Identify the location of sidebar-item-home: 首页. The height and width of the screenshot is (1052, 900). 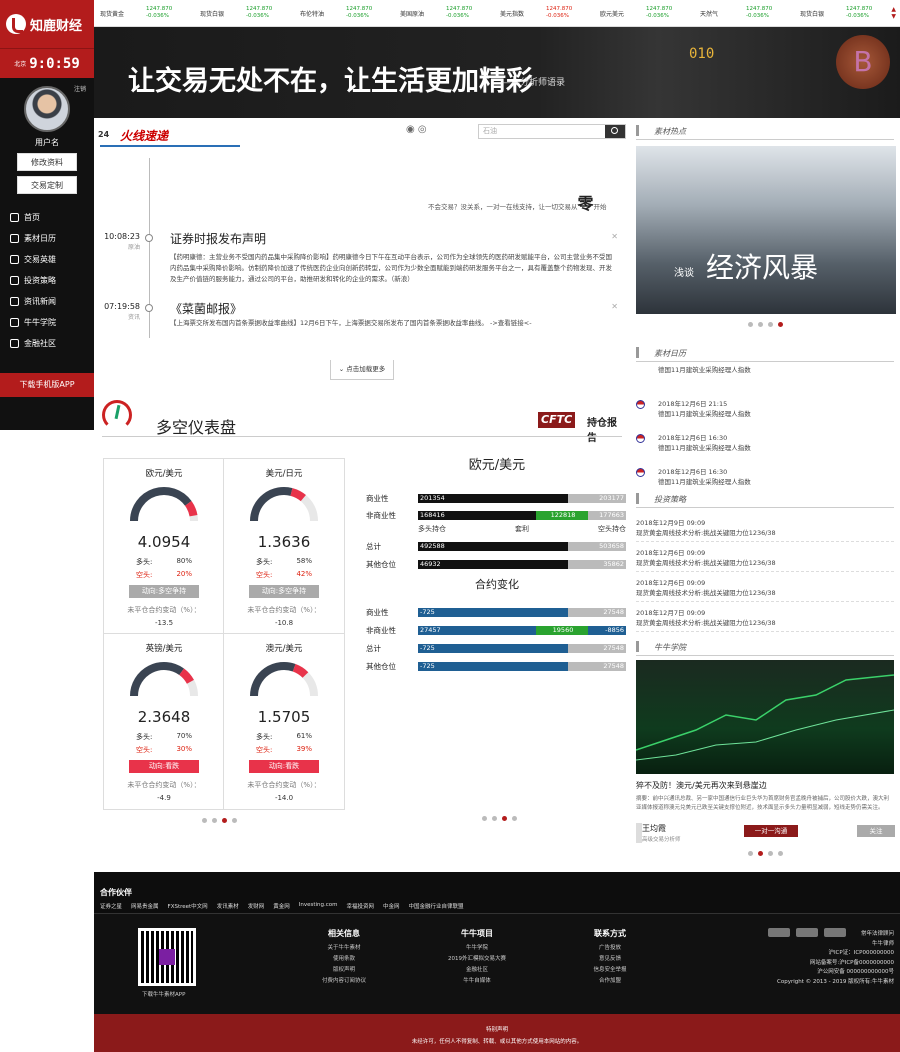
(47, 217).